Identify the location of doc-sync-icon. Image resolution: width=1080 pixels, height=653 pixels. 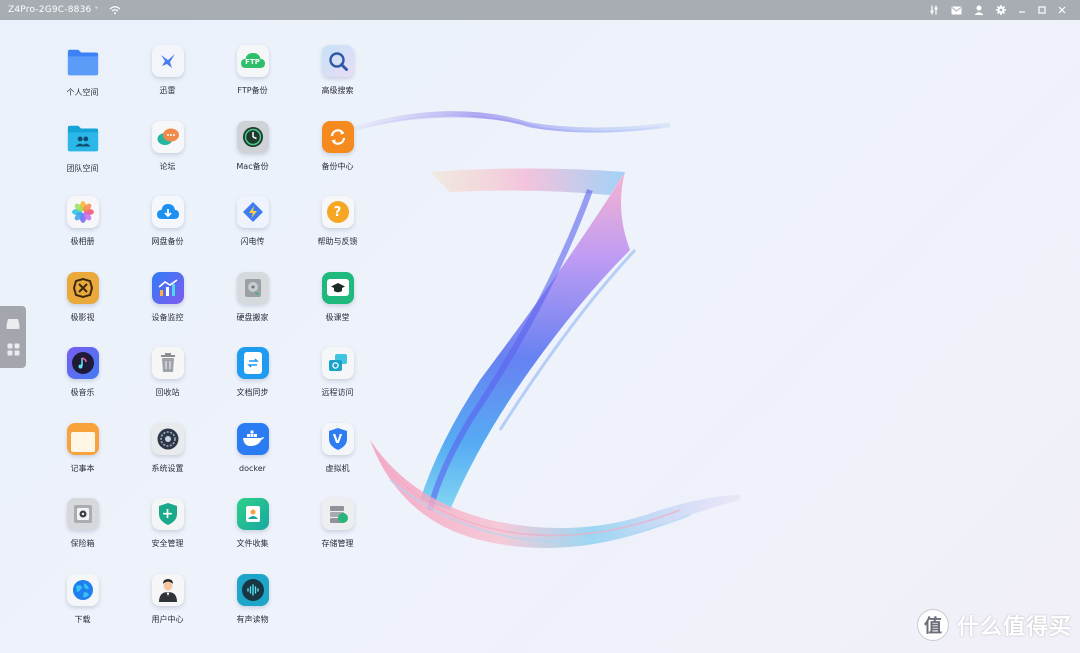
(252, 363).